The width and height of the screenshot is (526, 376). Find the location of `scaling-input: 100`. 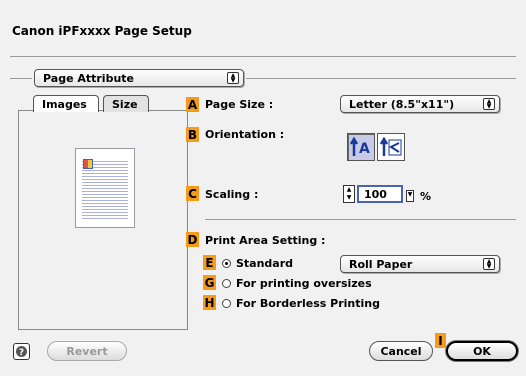

scaling-input: 100 is located at coordinates (380, 194).